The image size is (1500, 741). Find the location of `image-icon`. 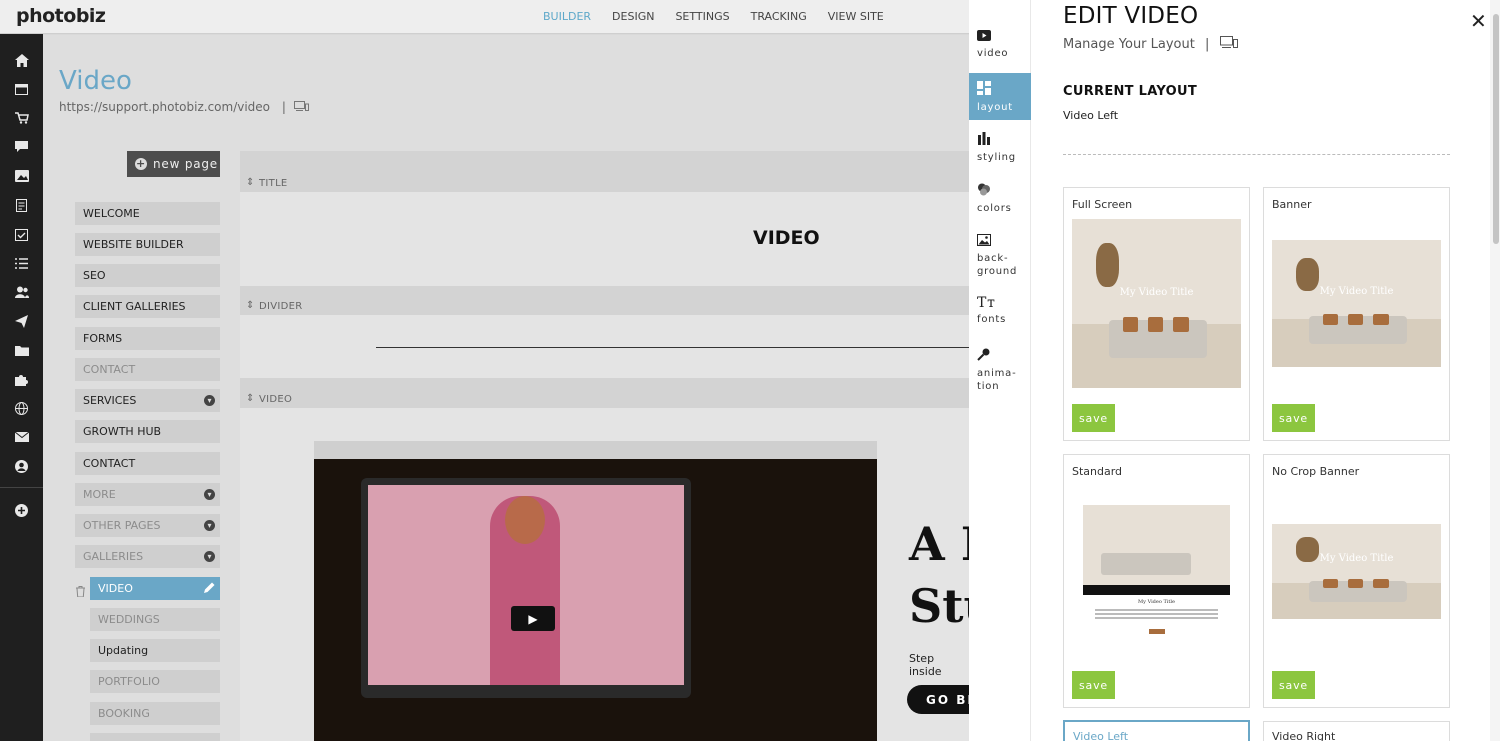

image-icon is located at coordinates (21, 176).